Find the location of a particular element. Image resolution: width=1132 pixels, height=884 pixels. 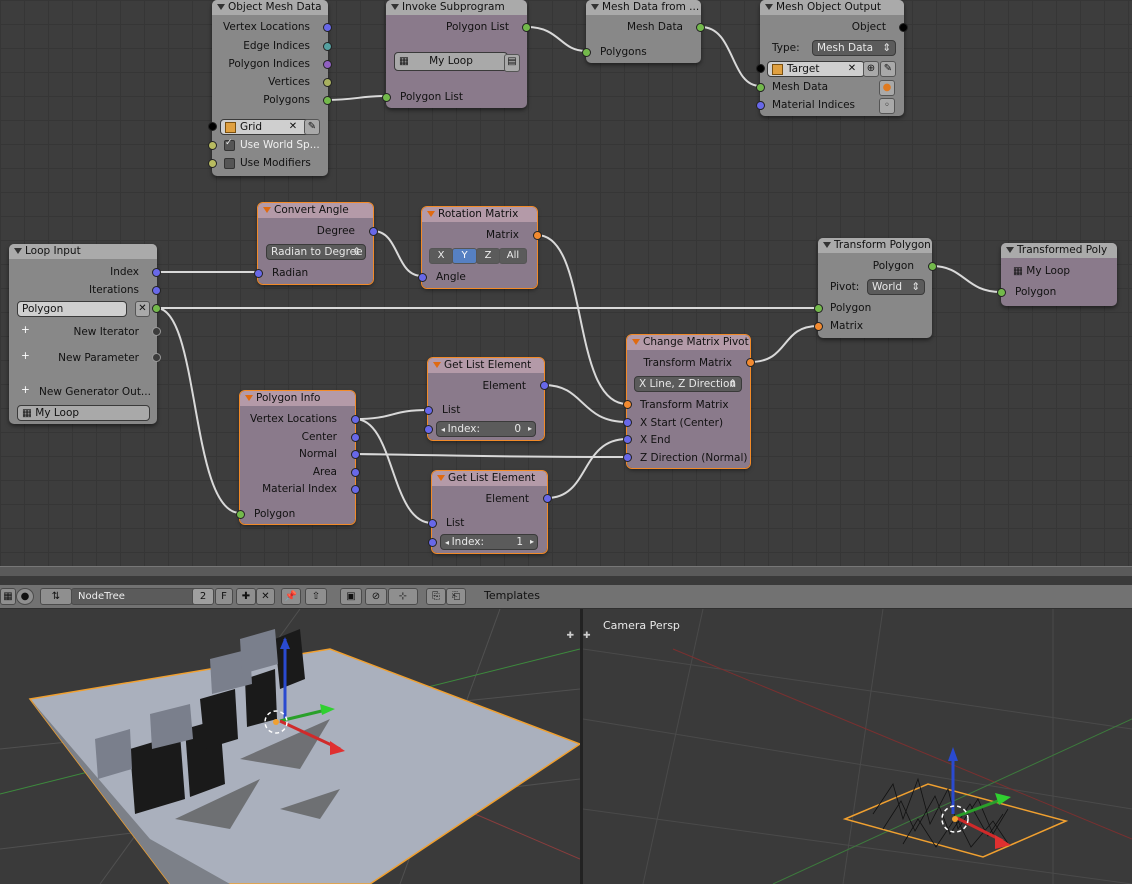

backdrop-icon: ▣ is located at coordinates (351, 596).